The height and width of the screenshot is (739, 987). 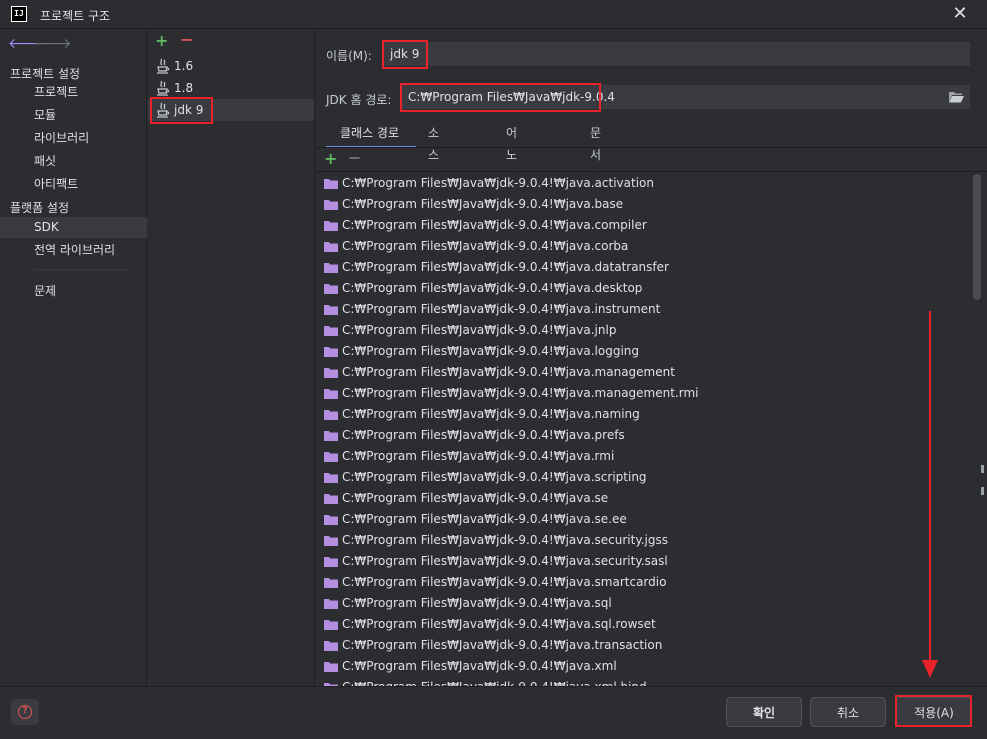 What do you see at coordinates (231, 110) in the screenshot?
I see `sdk-item-selected: jdk 9` at bounding box center [231, 110].